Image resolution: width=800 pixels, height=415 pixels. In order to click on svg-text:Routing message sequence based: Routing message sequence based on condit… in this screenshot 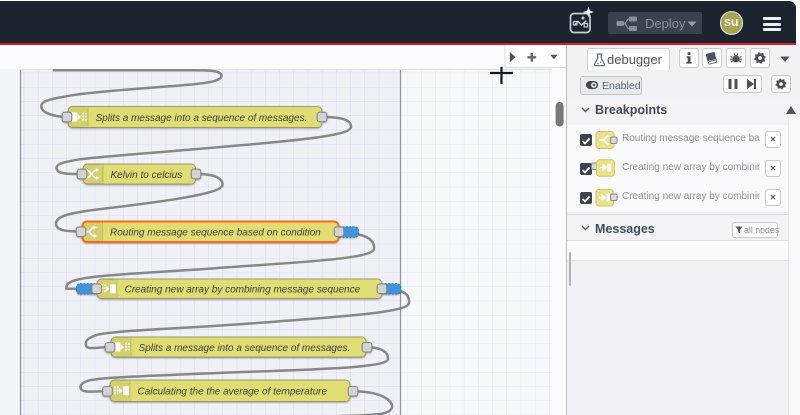, I will do `click(215, 233)`.